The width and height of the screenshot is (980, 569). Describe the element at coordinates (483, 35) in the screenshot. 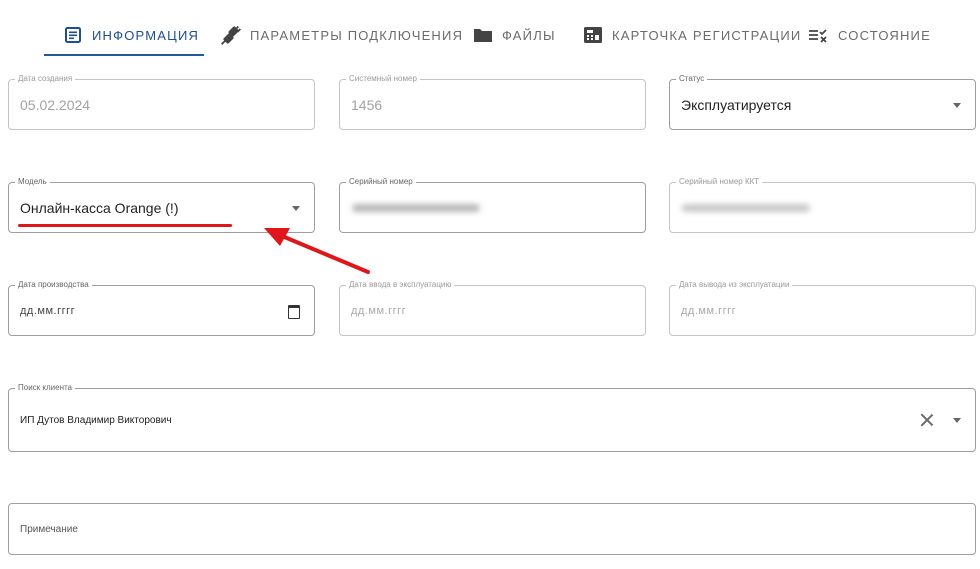

I see `folder-icon` at that location.